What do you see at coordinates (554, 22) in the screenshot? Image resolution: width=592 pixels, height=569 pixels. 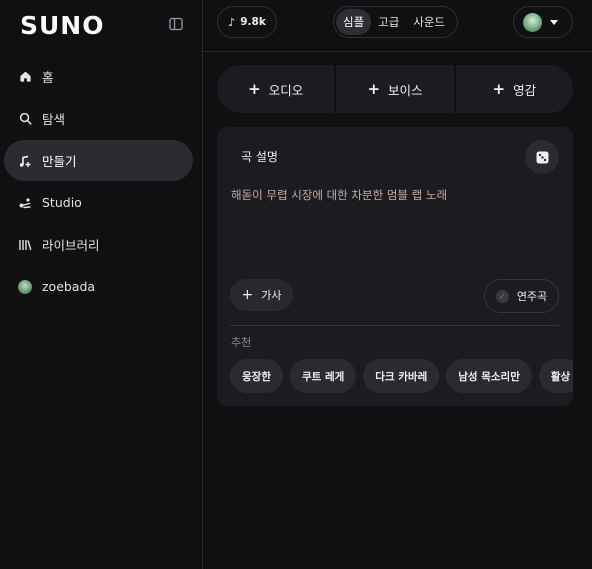 I see `chevron-down-icon` at bounding box center [554, 22].